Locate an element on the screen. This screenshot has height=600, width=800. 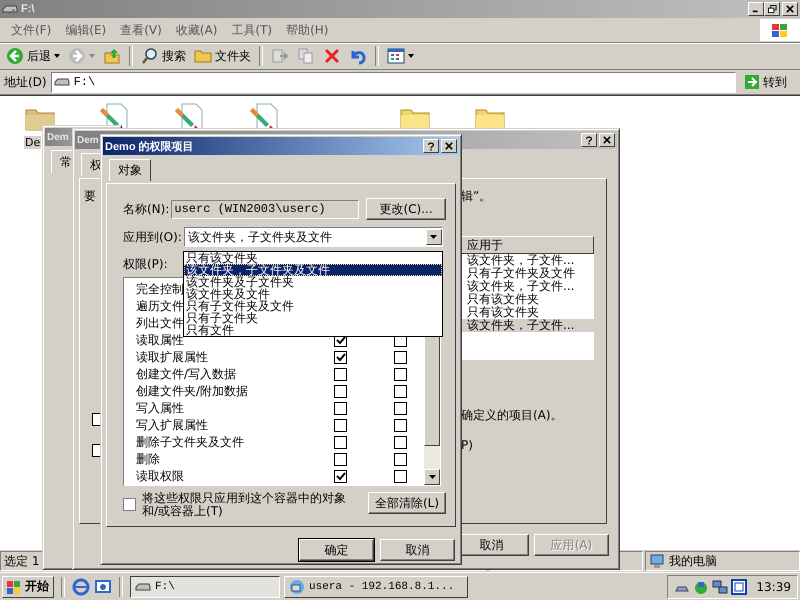
menu-item: 查看(V) is located at coordinates (141, 30).